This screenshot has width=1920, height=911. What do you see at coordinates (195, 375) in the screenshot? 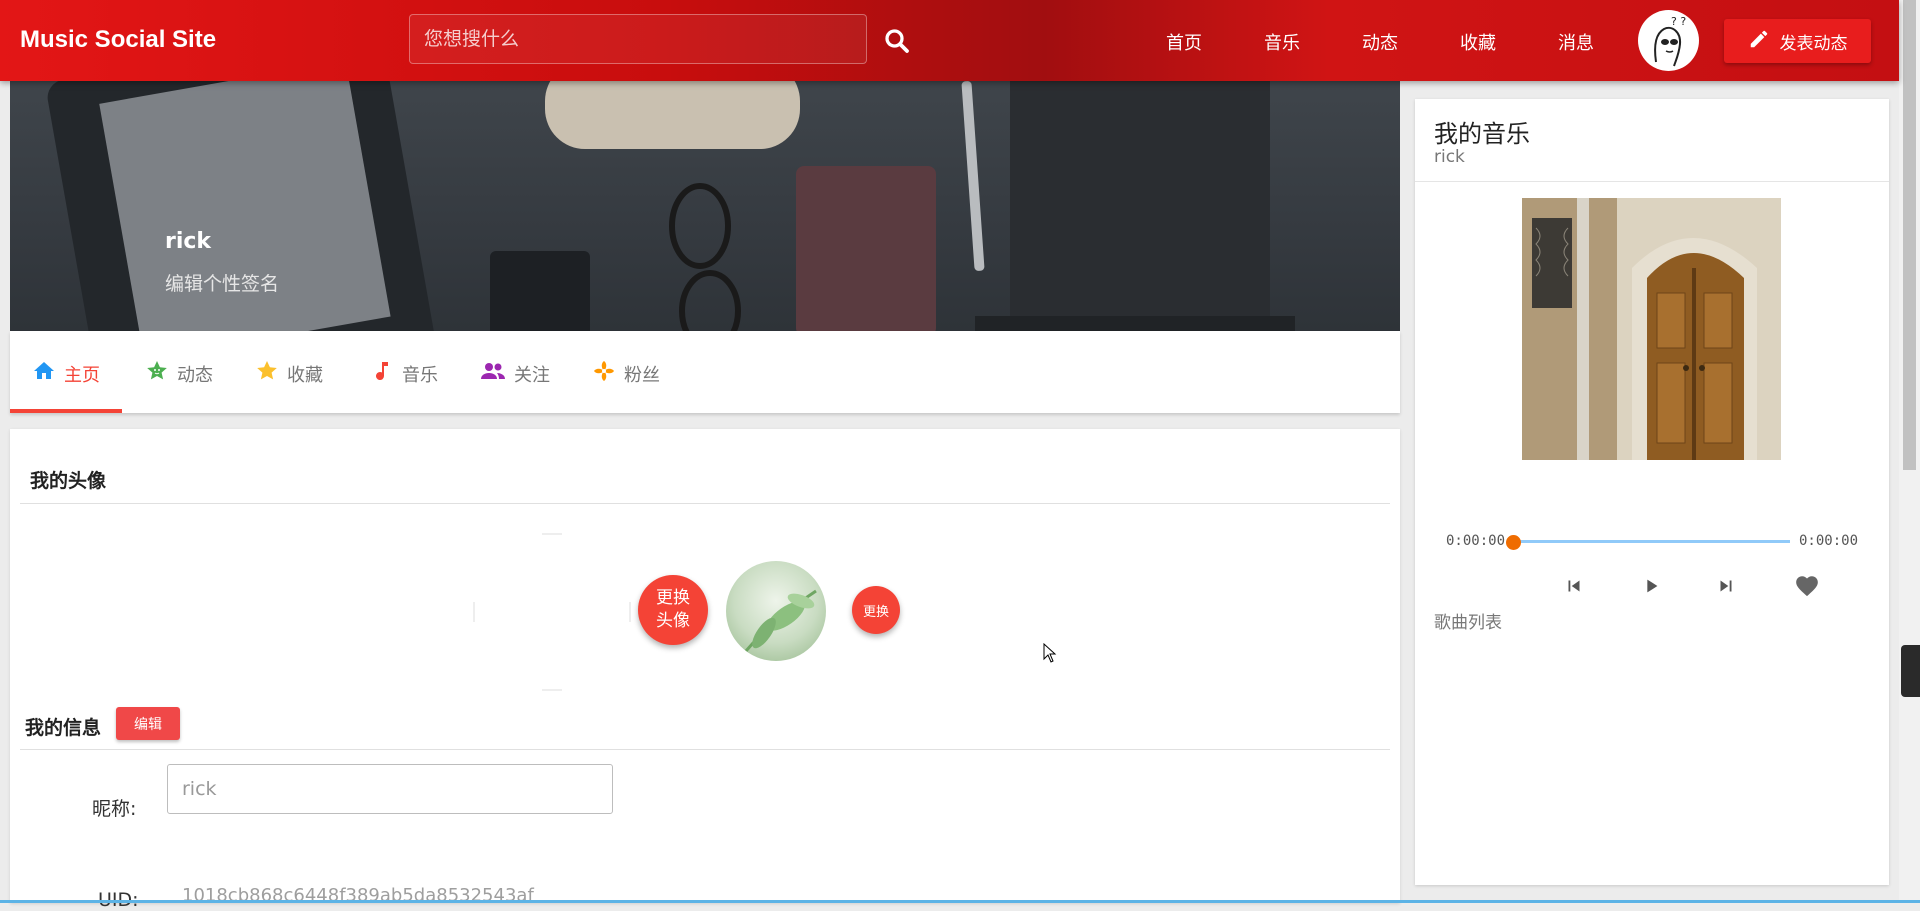
I see `tab-feed-label: 动态` at bounding box center [195, 375].